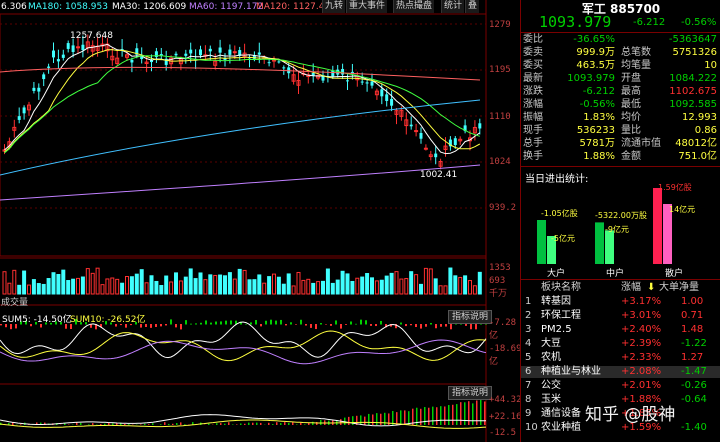 The image size is (720, 442). Describe the element at coordinates (503, 329) in the screenshot. I see `indicator1-axis-top: -7.28亿` at that location.